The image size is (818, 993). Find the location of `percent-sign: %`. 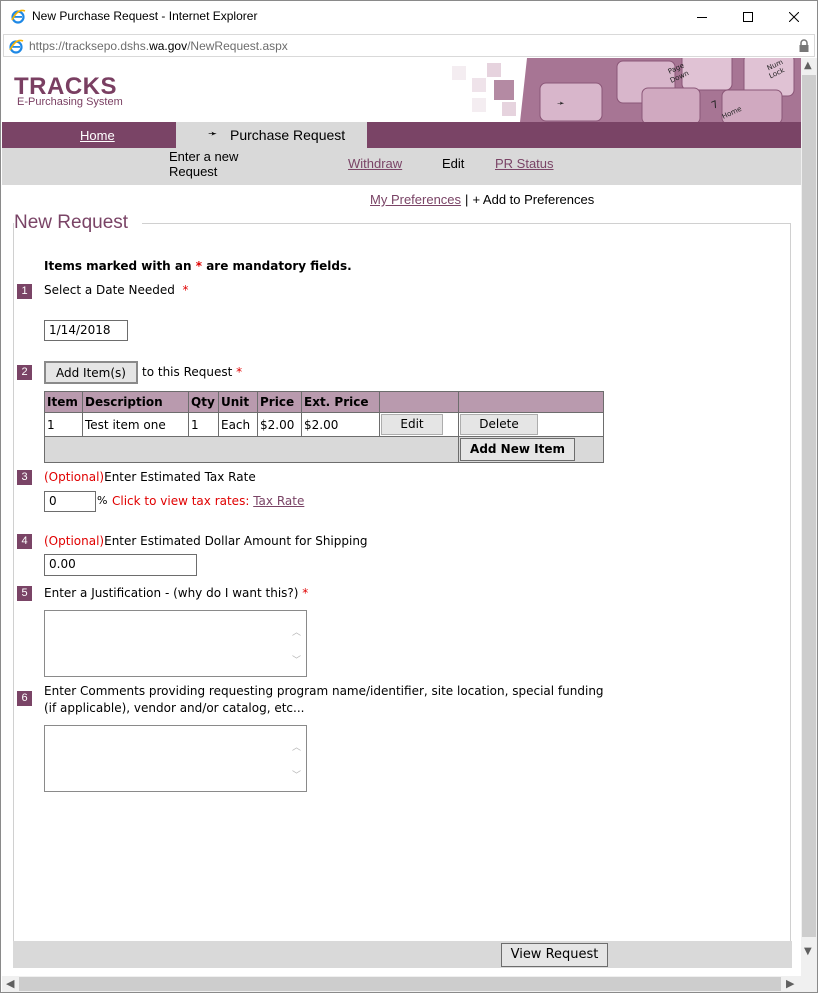

percent-sign: % is located at coordinates (102, 500).